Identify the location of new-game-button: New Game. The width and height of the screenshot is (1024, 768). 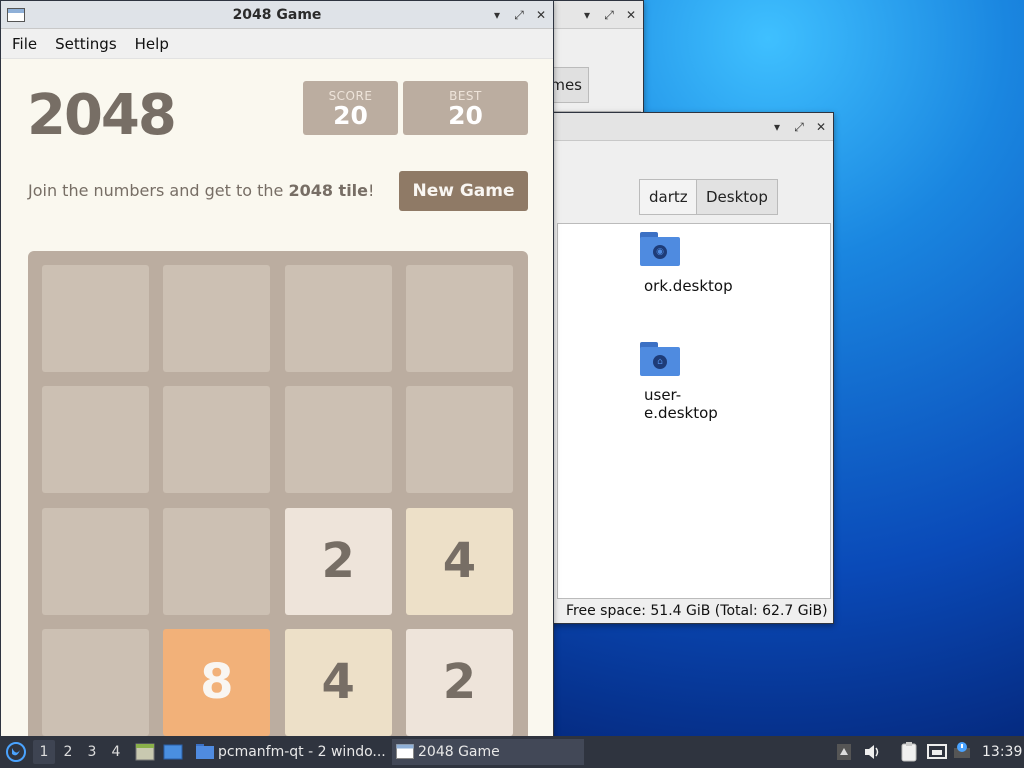
(463, 191).